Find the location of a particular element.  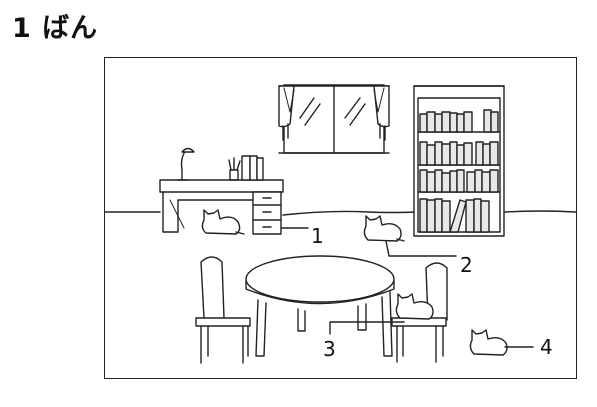

round-table is located at coordinates (320, 306).